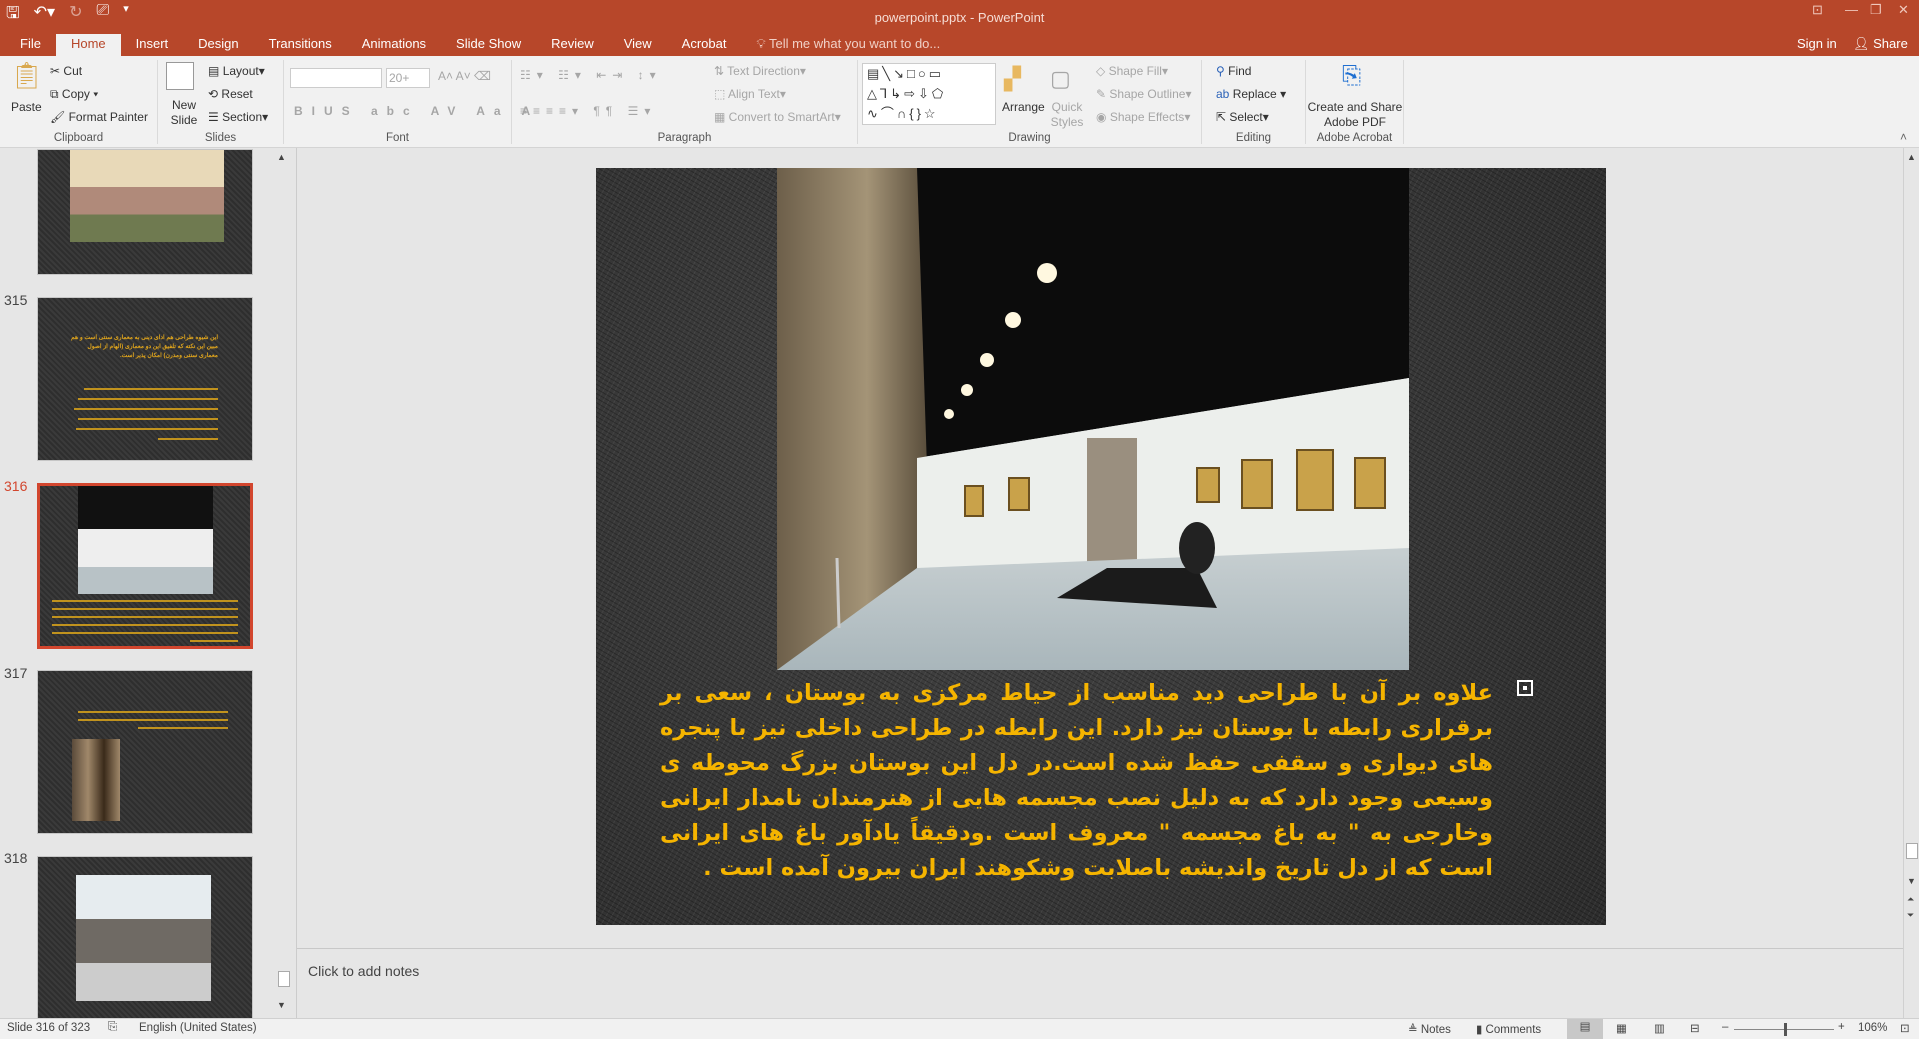 Image resolution: width=1919 pixels, height=1039 pixels. I want to click on shape-effects-button: ◉ Shape Effects▾, so click(1143, 117).